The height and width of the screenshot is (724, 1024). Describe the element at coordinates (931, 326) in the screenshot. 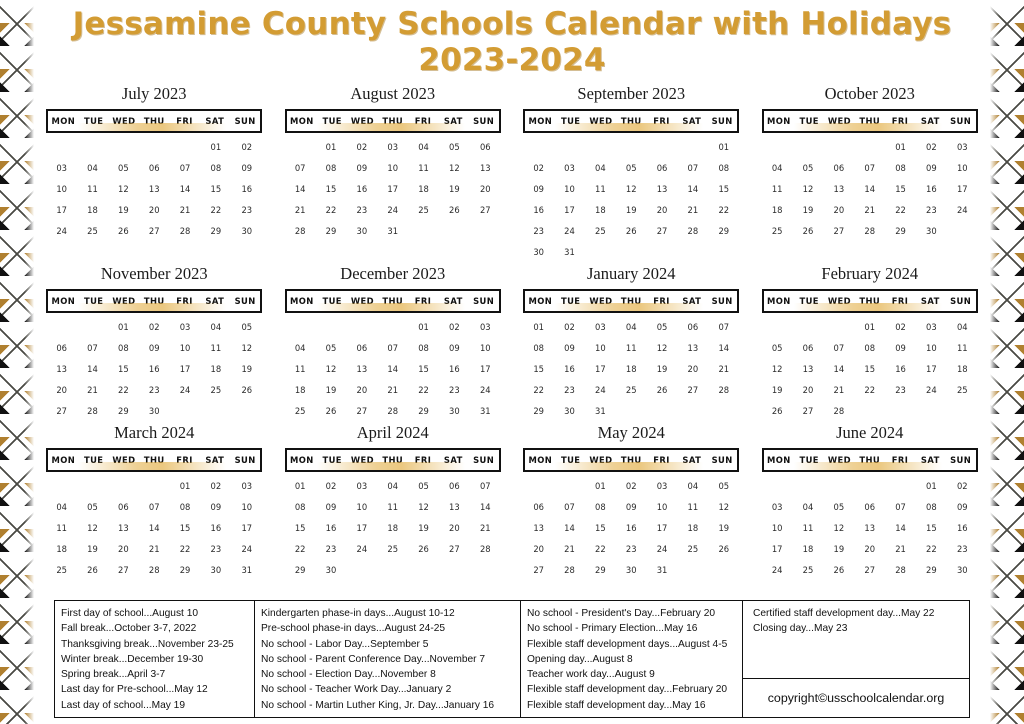

I see `day-cell: 03` at that location.